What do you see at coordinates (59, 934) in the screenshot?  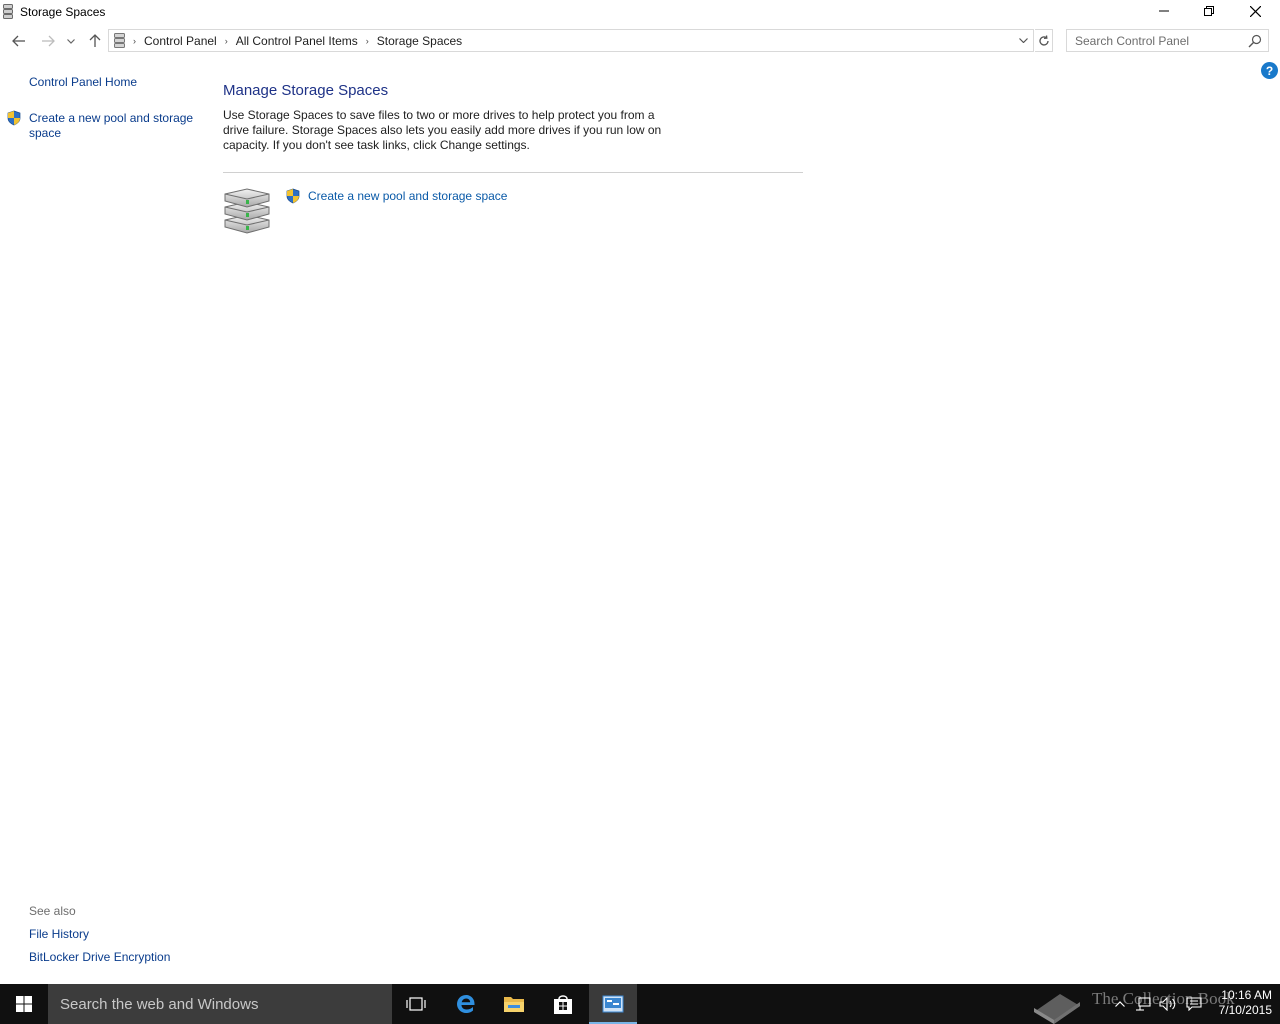 I see `file-history-link: File History` at bounding box center [59, 934].